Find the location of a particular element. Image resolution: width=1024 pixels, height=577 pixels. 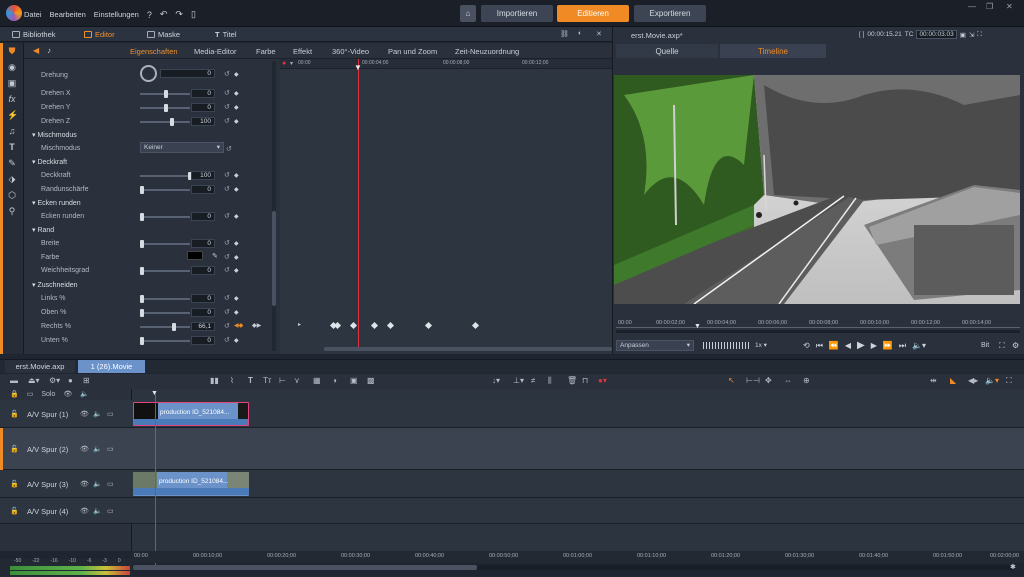

breite-slider is located at coordinates (165, 244).